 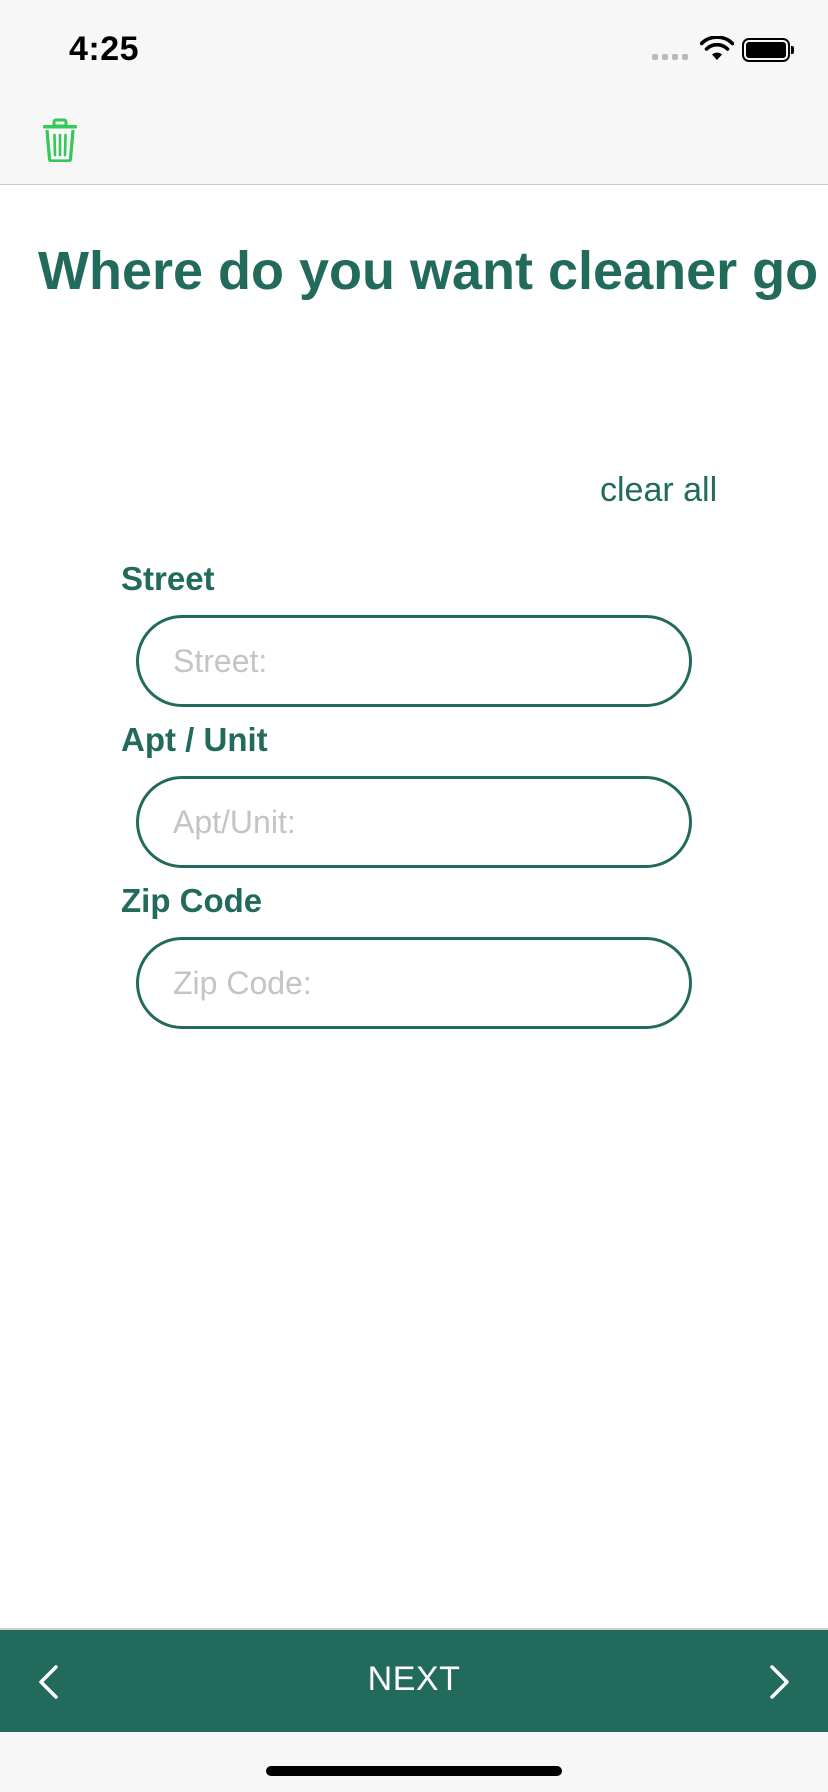 I want to click on home-indicator, so click(x=414, y=1771).